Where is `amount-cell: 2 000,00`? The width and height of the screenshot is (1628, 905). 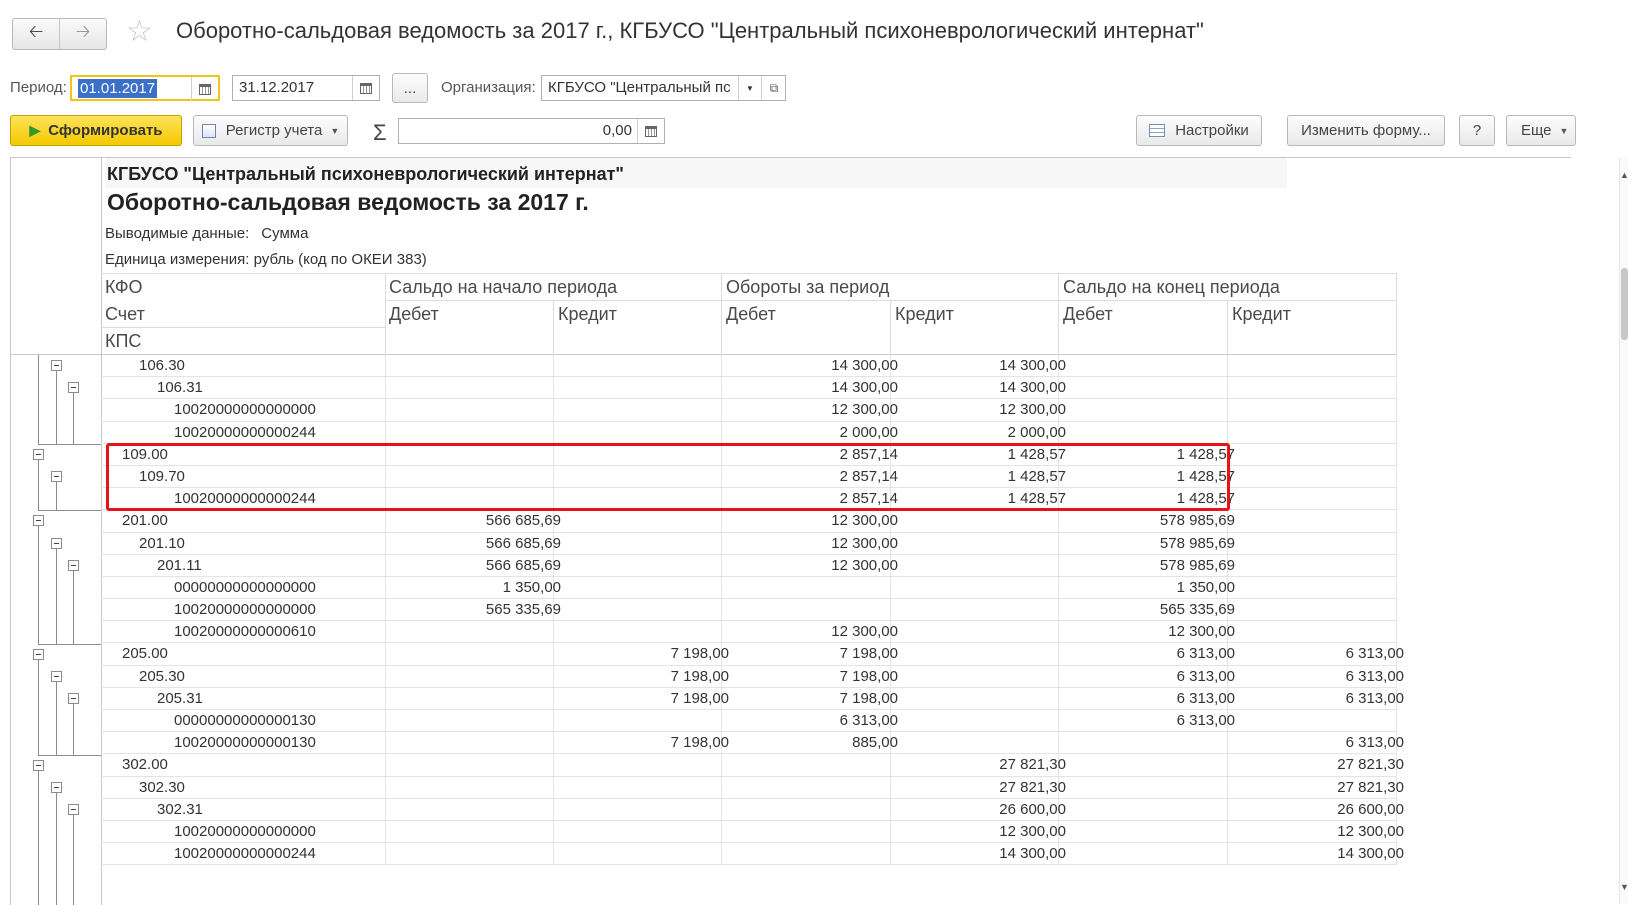 amount-cell: 2 000,00 is located at coordinates (868, 432).